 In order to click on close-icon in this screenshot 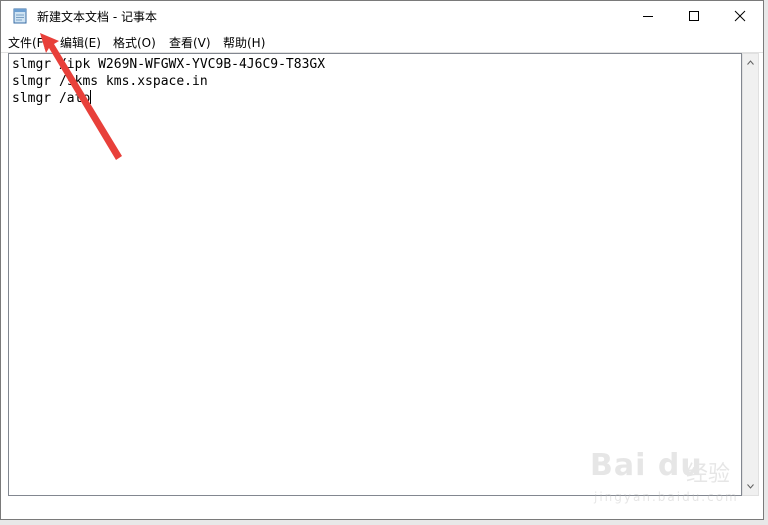, I will do `click(740, 16)`.